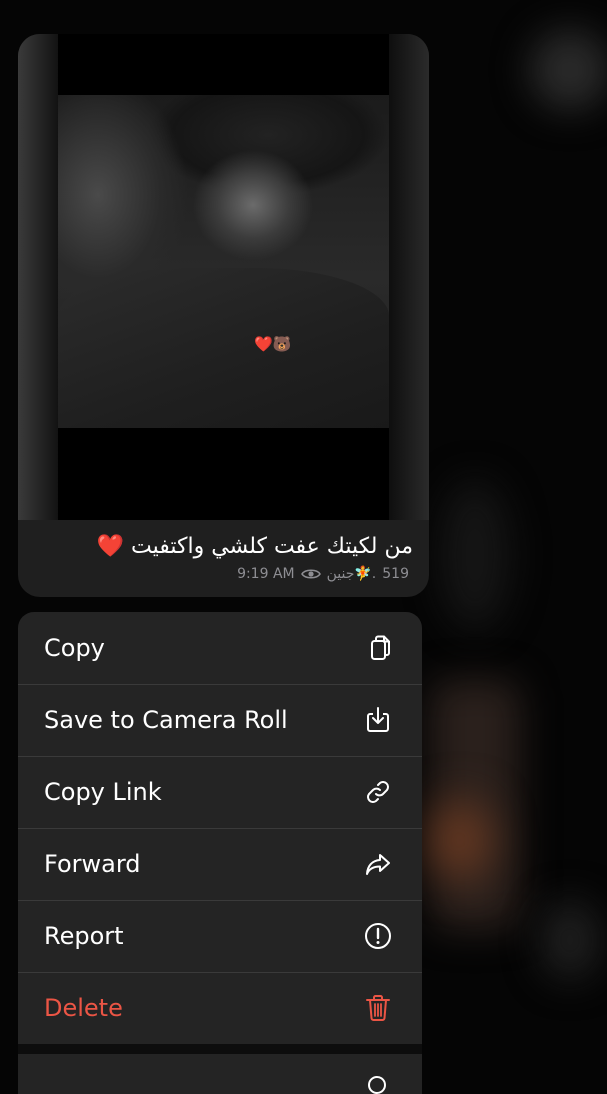 The height and width of the screenshot is (1094, 607). Describe the element at coordinates (351, 574) in the screenshot. I see `message-author: جنين🧚.` at that location.